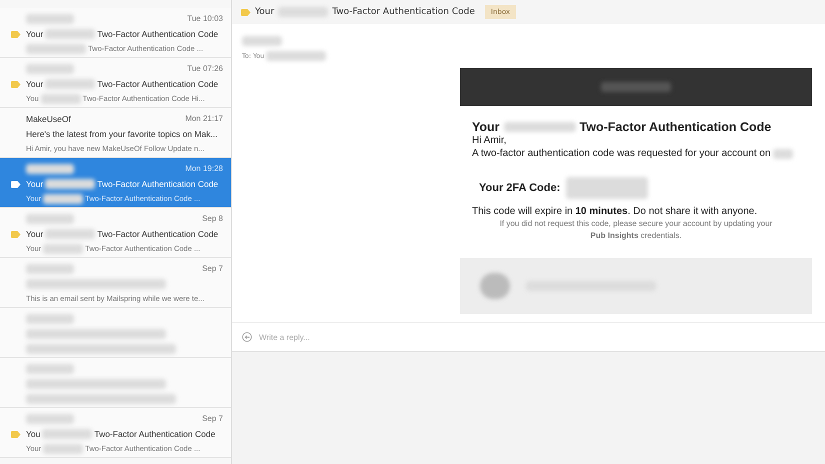 The image size is (825, 464). I want to click on reply-icon, so click(247, 337).